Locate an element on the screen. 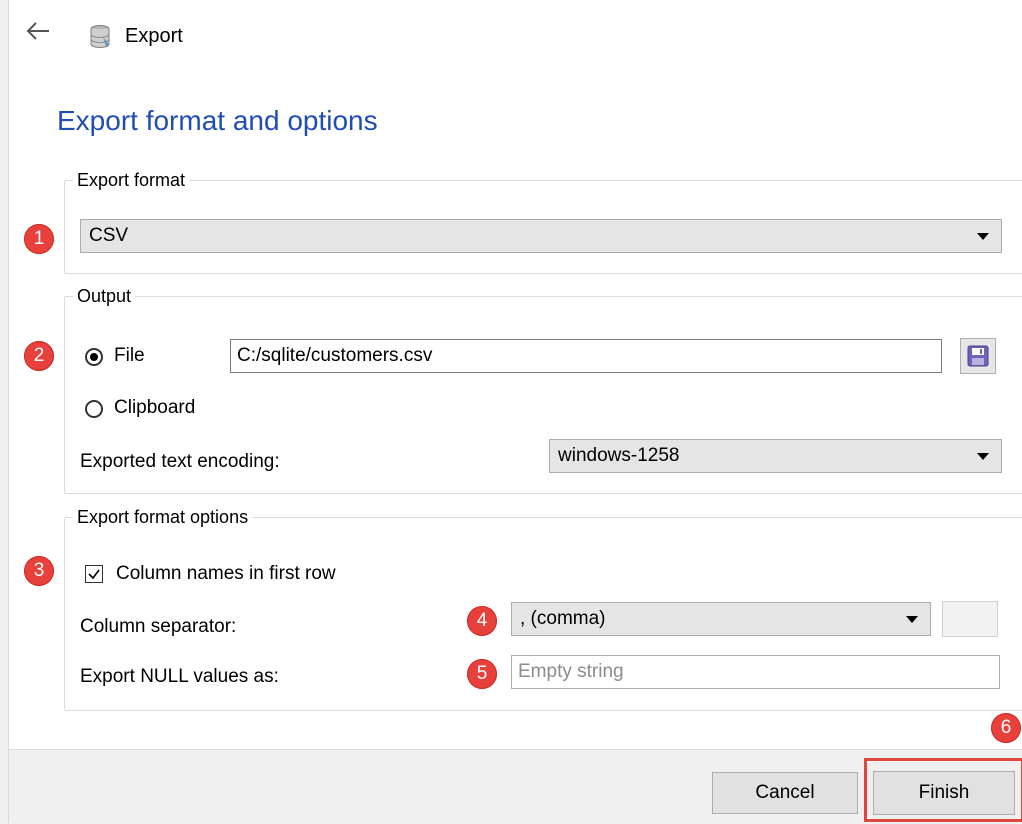  export-format-value: CSV is located at coordinates (109, 235).